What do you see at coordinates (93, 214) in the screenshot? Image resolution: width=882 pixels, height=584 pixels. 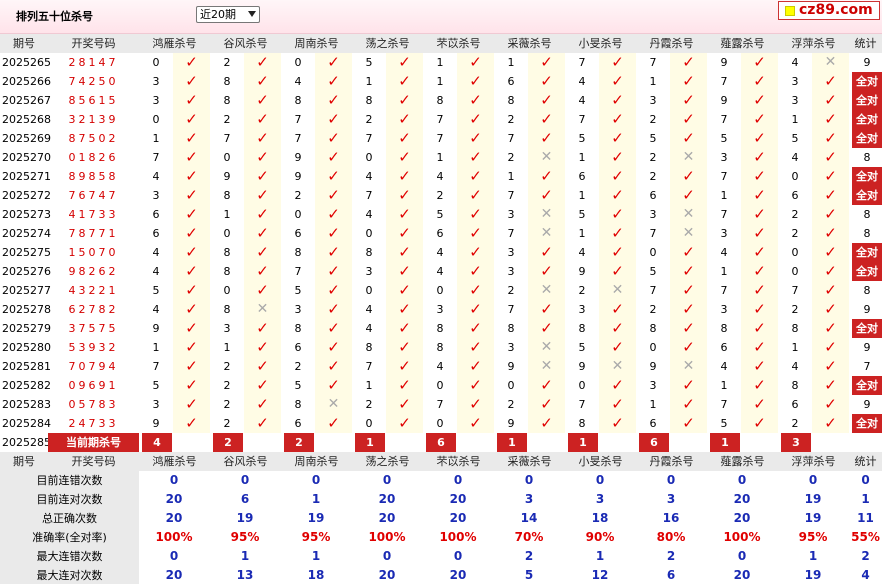 I see `draw-numbers: 41733` at bounding box center [93, 214].